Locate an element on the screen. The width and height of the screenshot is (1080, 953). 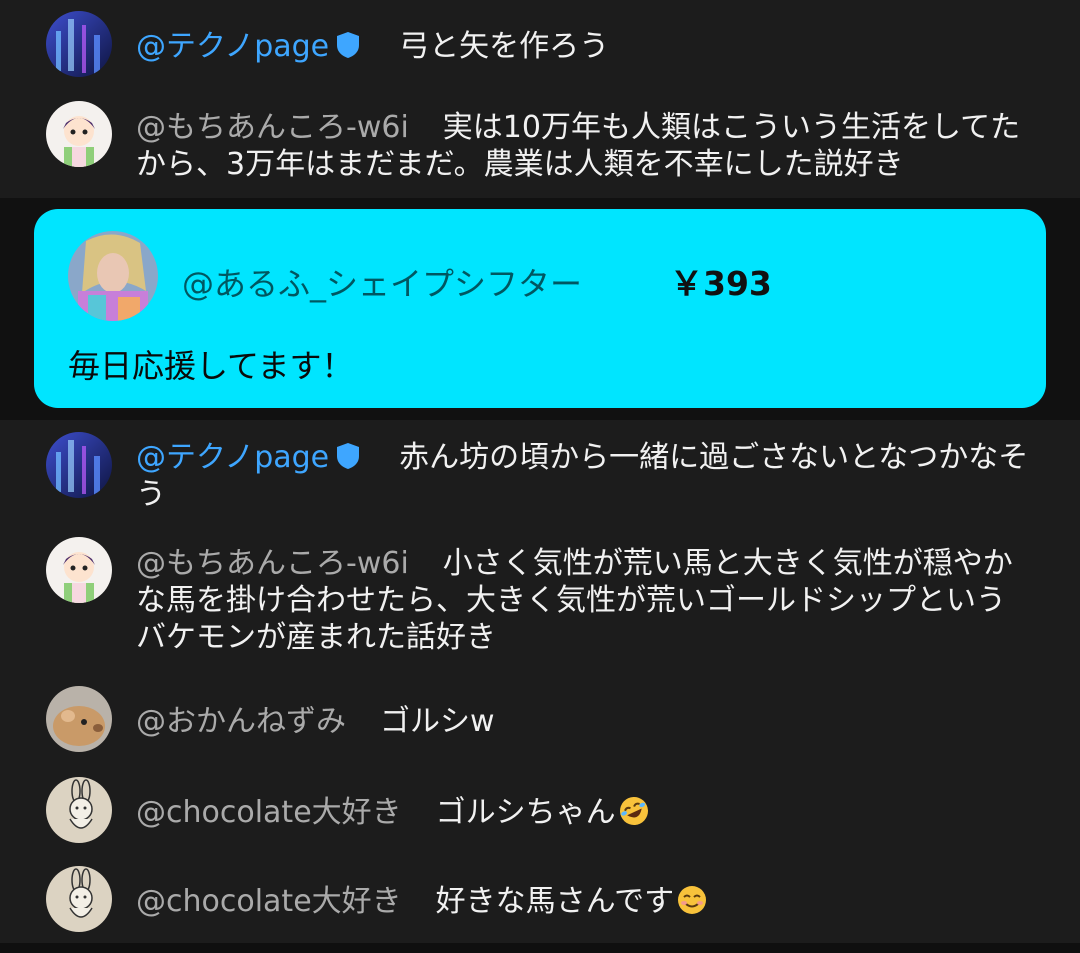
message-text: 好きな馬さんです is located at coordinates (555, 901).